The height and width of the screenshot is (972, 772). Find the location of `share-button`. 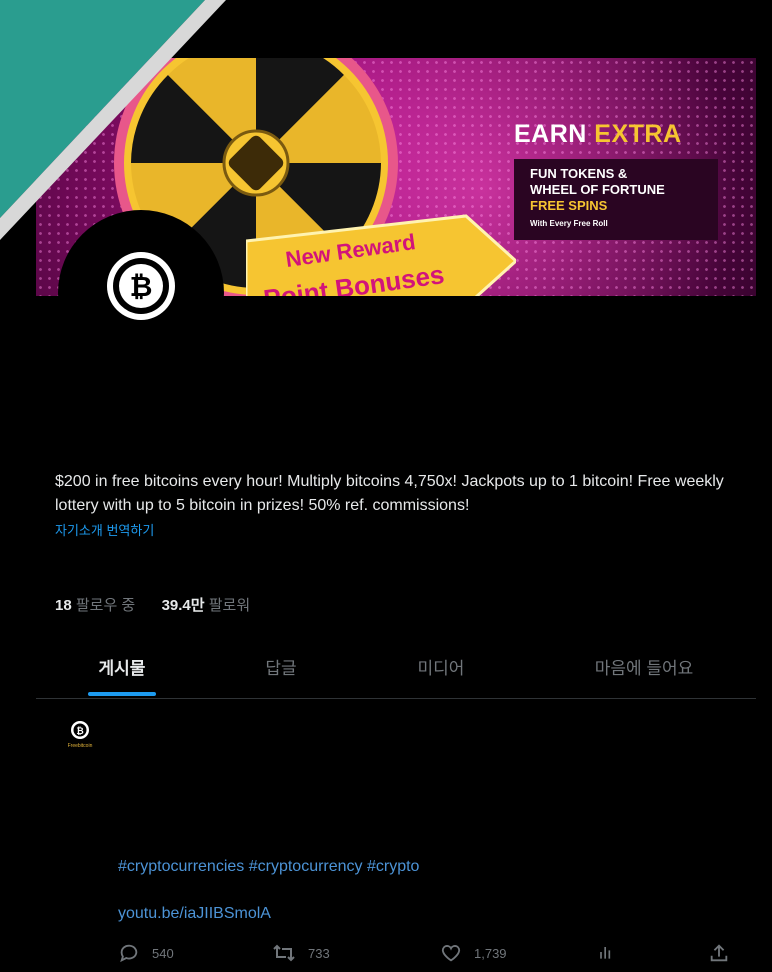

share-button is located at coordinates (719, 953).